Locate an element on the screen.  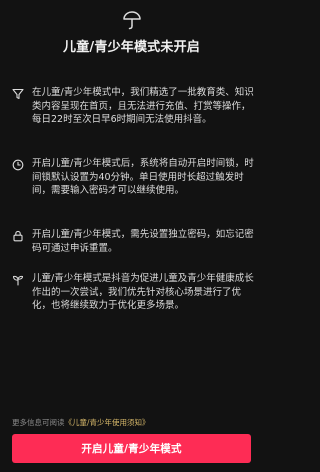
footer-note-prefix: 更多信息可阅读 is located at coordinates (38, 422).